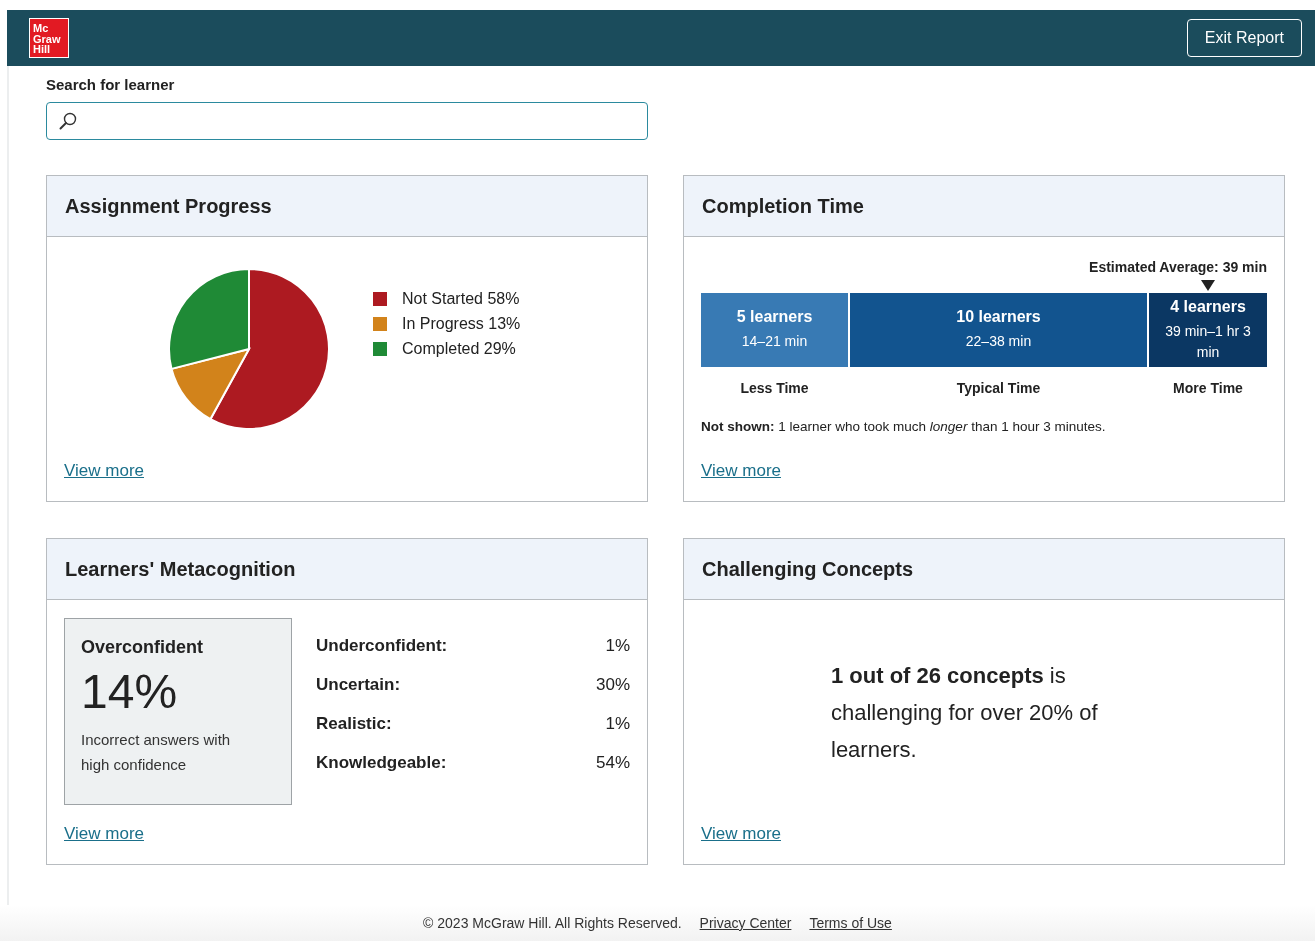  What do you see at coordinates (1178, 267) in the screenshot?
I see `average-label: Estimated Average: 39 min` at bounding box center [1178, 267].